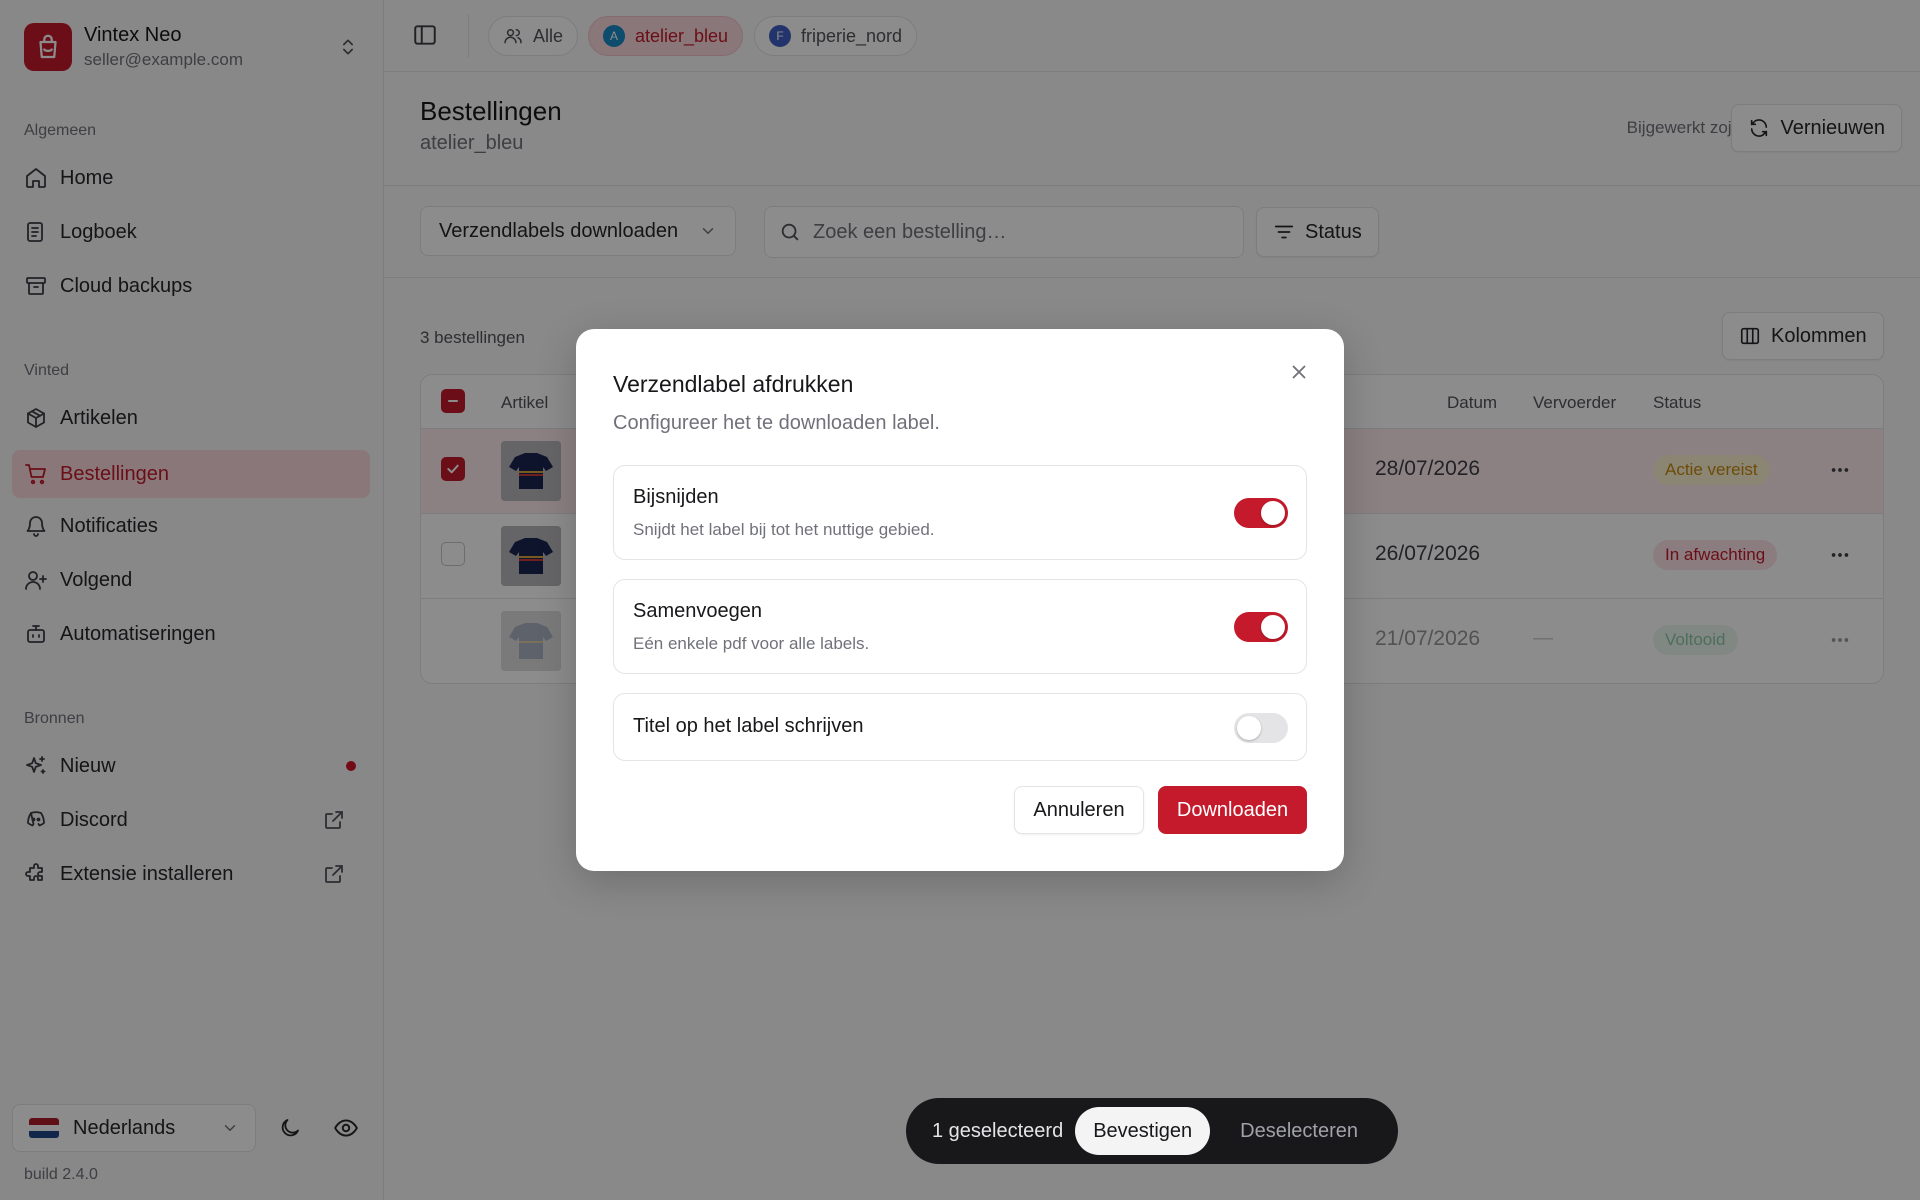 This screenshot has width=1920, height=1200. I want to click on deselect-button: Deselecteren, so click(1299, 1131).